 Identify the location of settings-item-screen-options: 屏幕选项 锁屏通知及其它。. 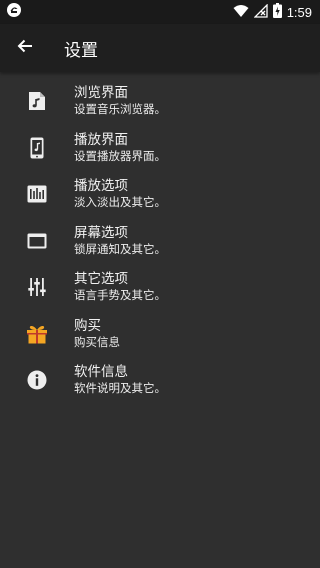
(160, 241).